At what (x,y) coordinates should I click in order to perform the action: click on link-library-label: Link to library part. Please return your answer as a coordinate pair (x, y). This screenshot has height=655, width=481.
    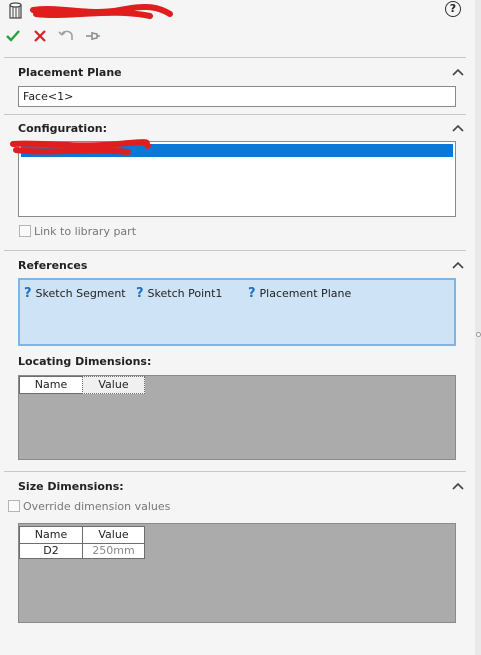
    Looking at the image, I should click on (85, 231).